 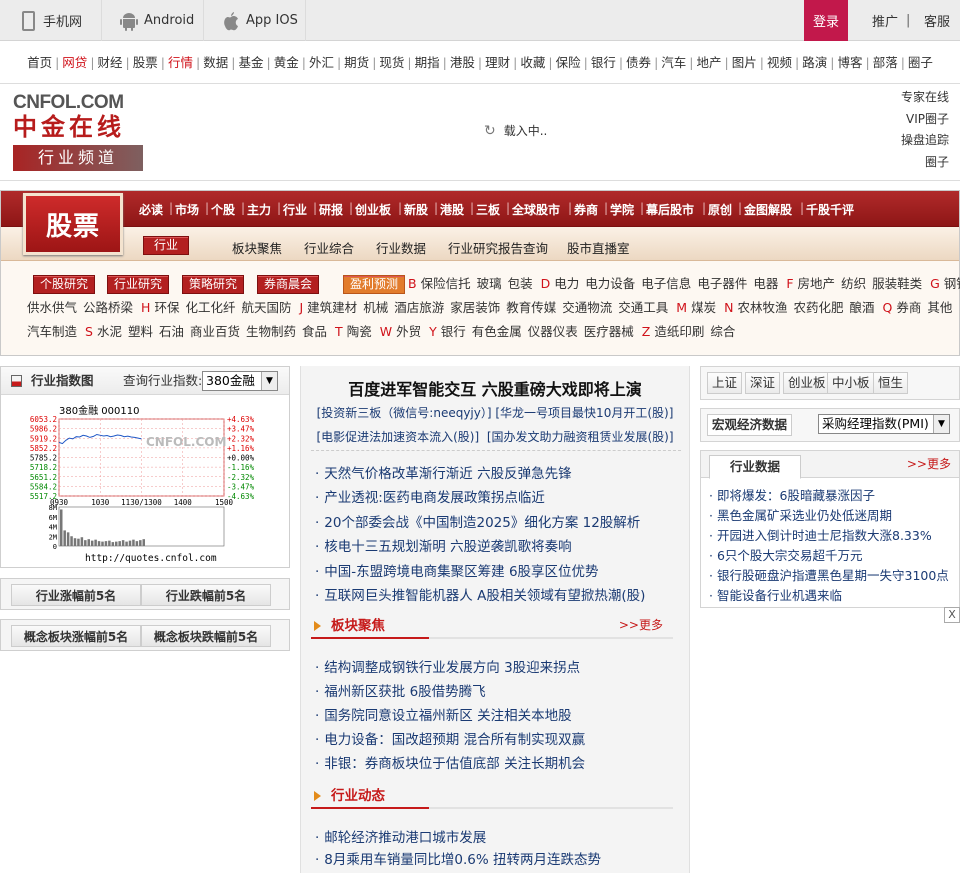 I want to click on cnfol-logo: CNFOL.COM 中金在线 行业频道, so click(x=79, y=134).